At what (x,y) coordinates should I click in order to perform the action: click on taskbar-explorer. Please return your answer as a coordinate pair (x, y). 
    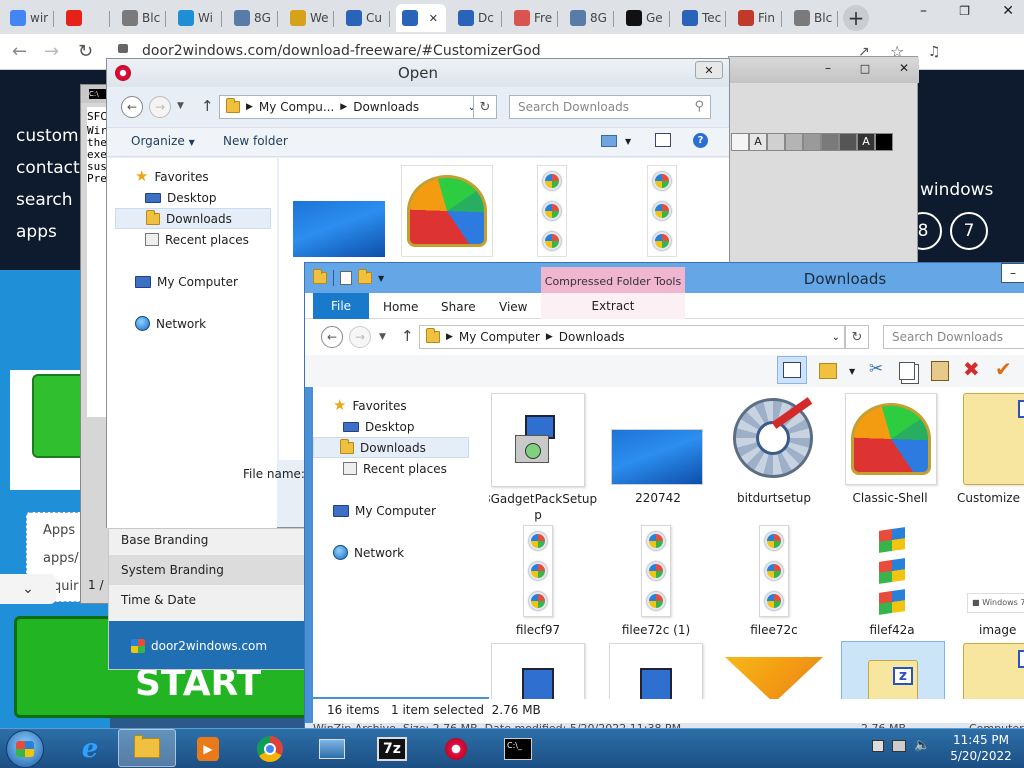
    Looking at the image, I should click on (147, 748).